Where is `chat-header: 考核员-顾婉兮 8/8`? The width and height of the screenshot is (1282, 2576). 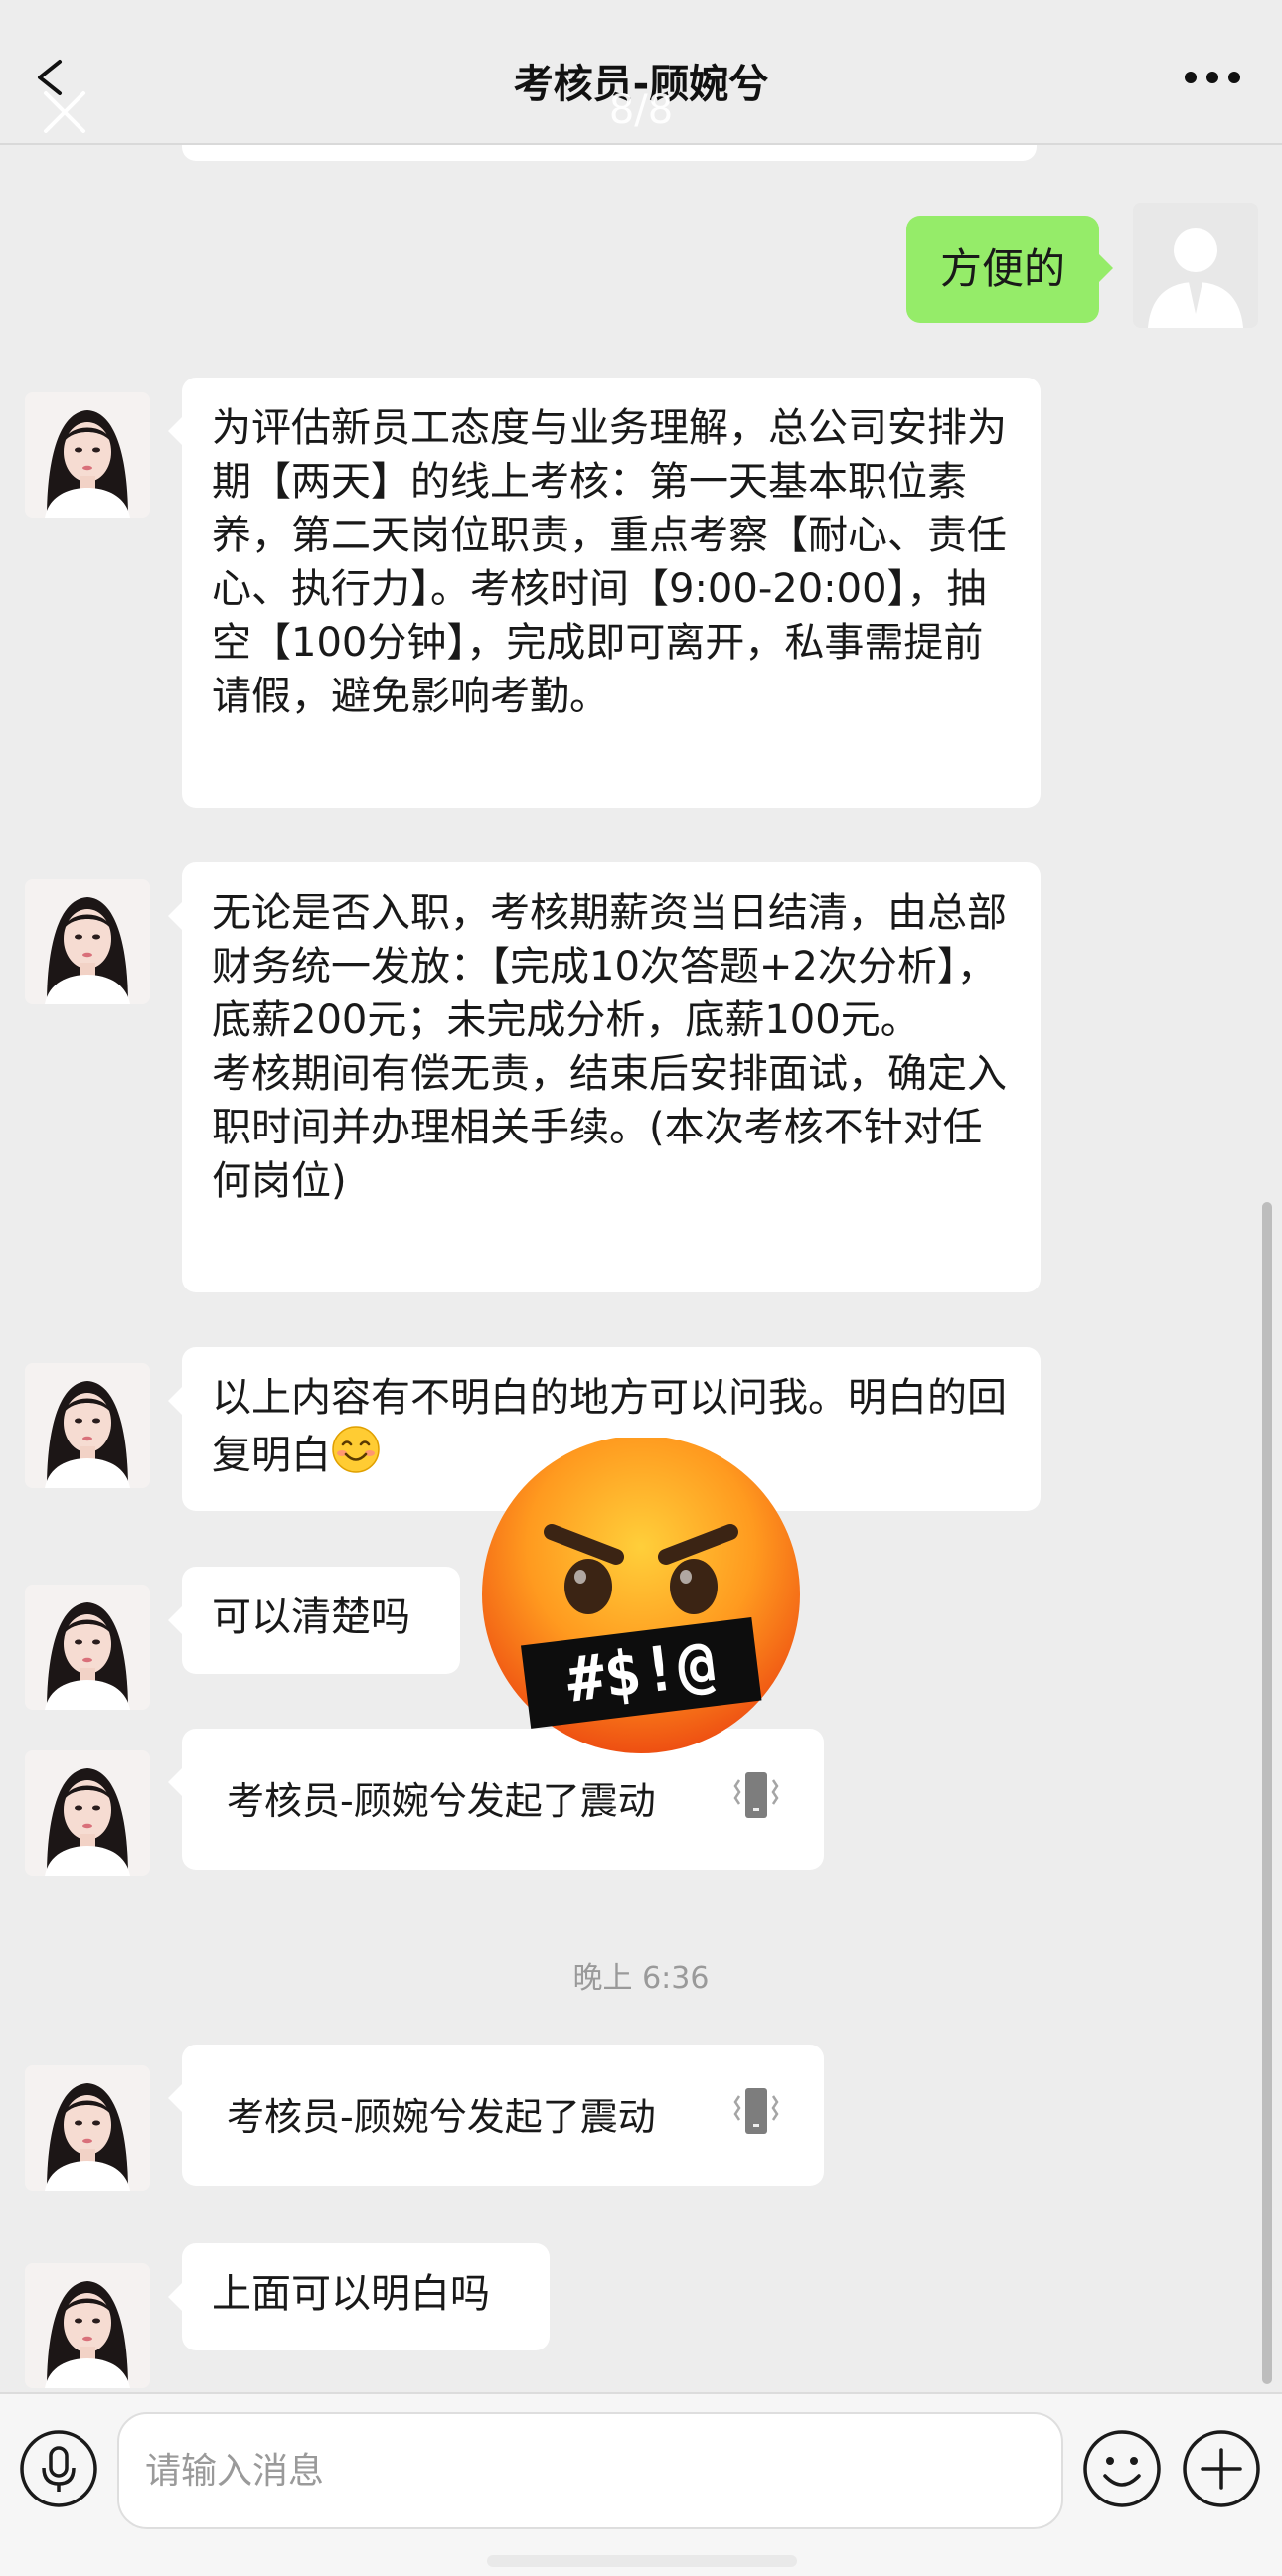 chat-header: 考核员-顾婉兮 8/8 is located at coordinates (641, 73).